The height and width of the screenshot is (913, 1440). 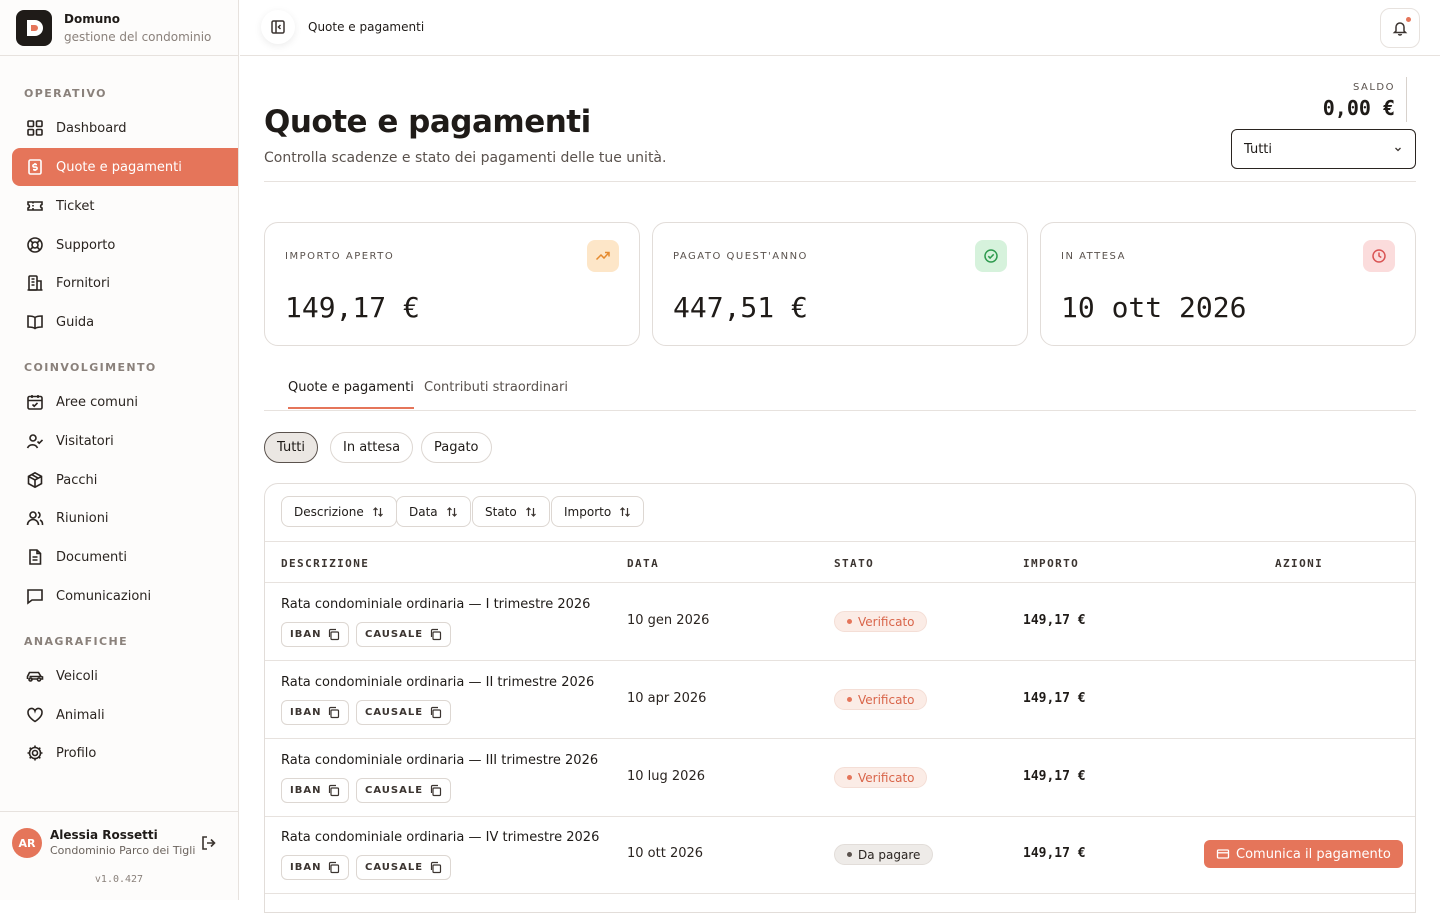 I want to click on breadcrumb: Quote e pagamenti, so click(x=366, y=27).